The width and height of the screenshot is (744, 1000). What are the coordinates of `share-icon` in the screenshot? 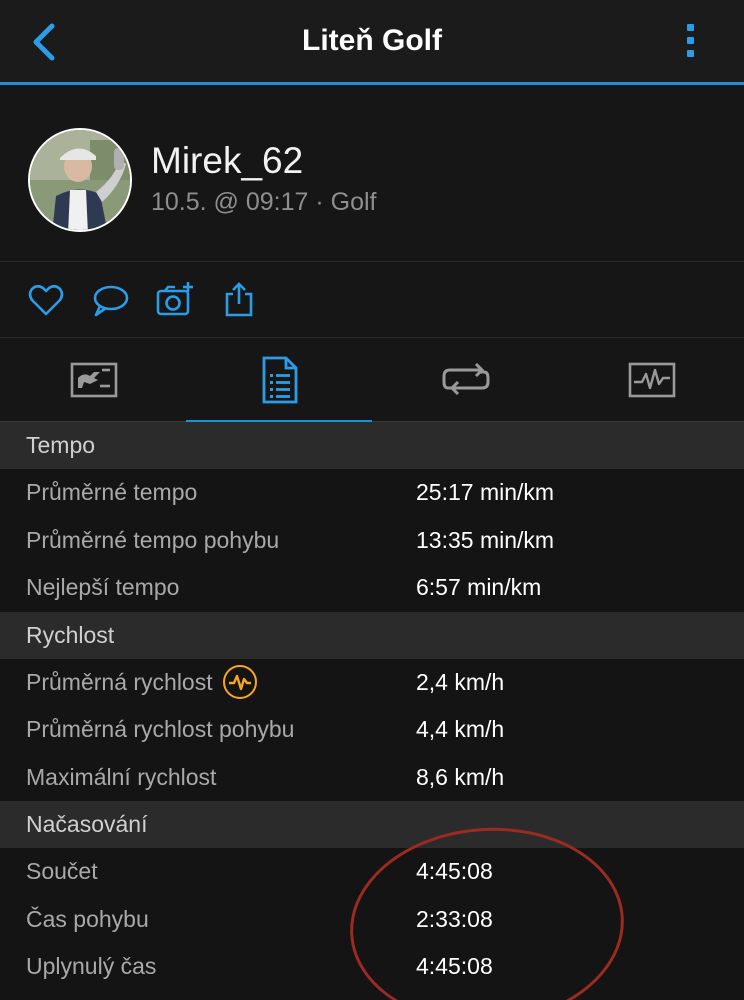 It's located at (239, 299).